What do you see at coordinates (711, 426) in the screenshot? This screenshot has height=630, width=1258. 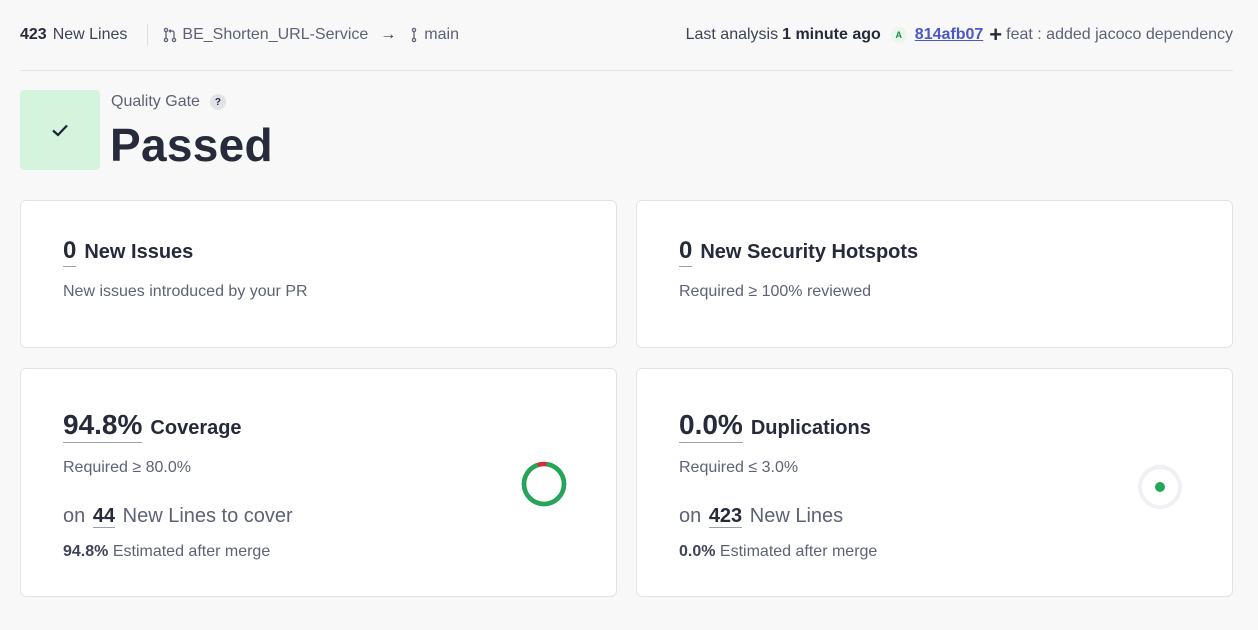 I see `duplications-value: 0.0%` at bounding box center [711, 426].